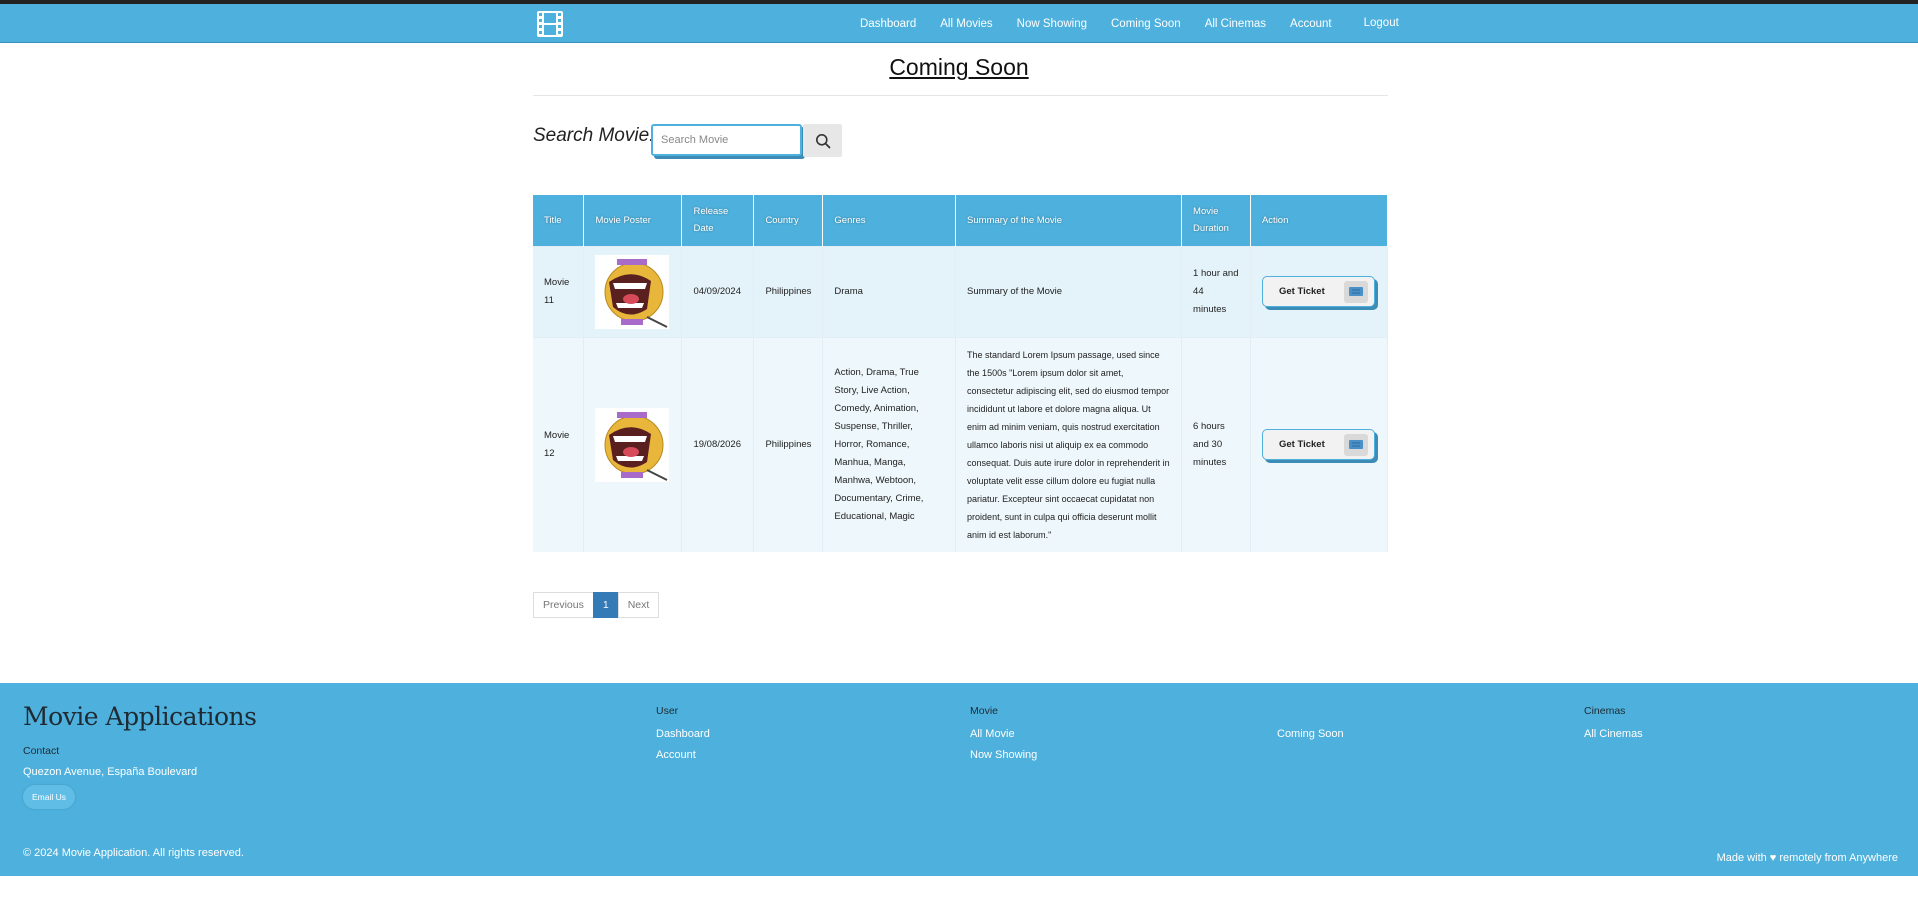 This screenshot has height=917, width=1918. Describe the element at coordinates (1381, 23) in the screenshot. I see `nav-logout: Logout` at that location.